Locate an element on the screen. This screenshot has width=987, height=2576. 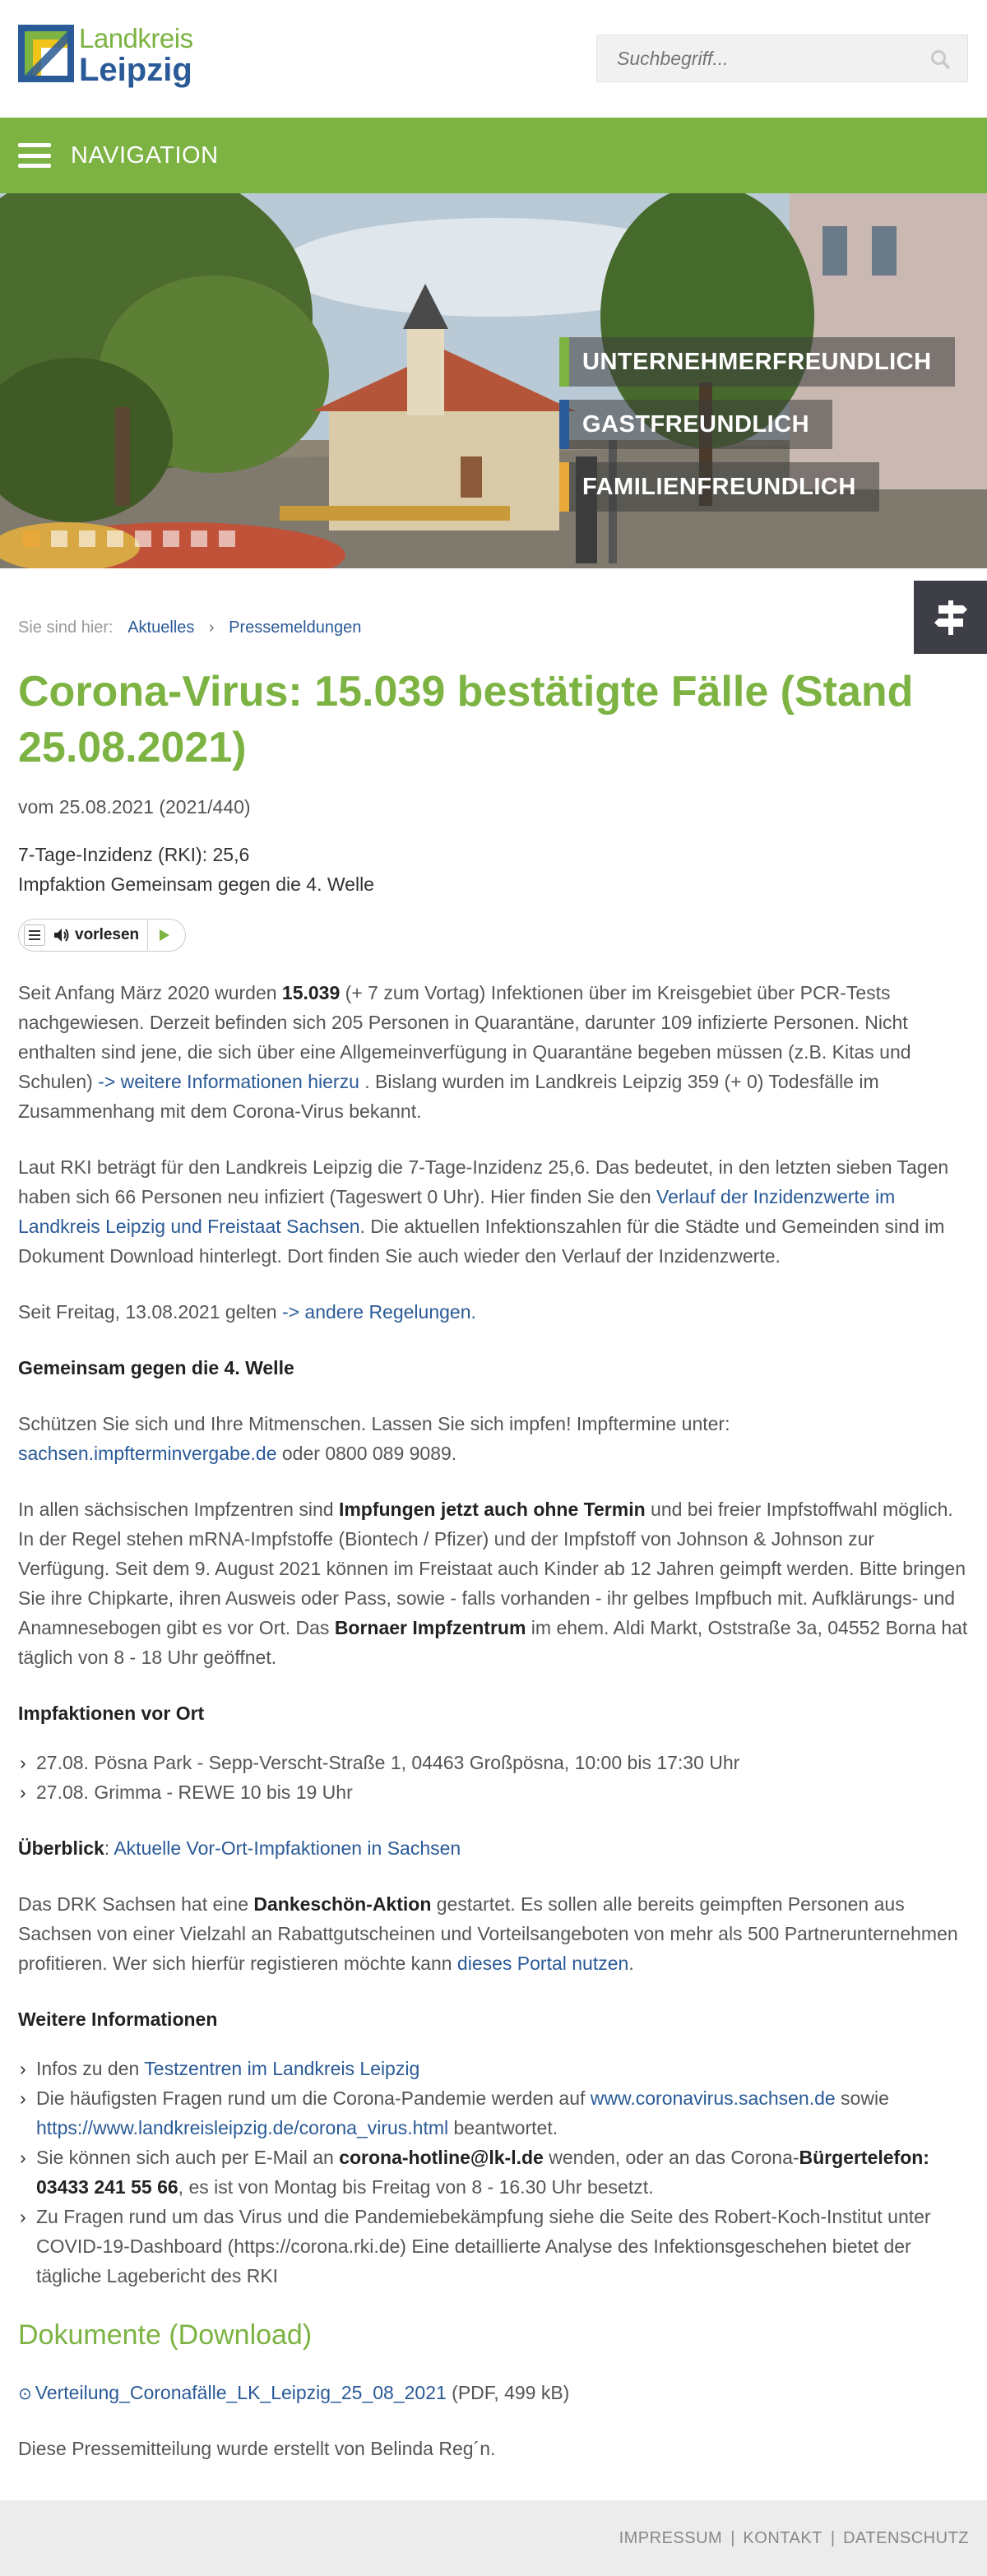
text: Infos zu den is located at coordinates (90, 2069).